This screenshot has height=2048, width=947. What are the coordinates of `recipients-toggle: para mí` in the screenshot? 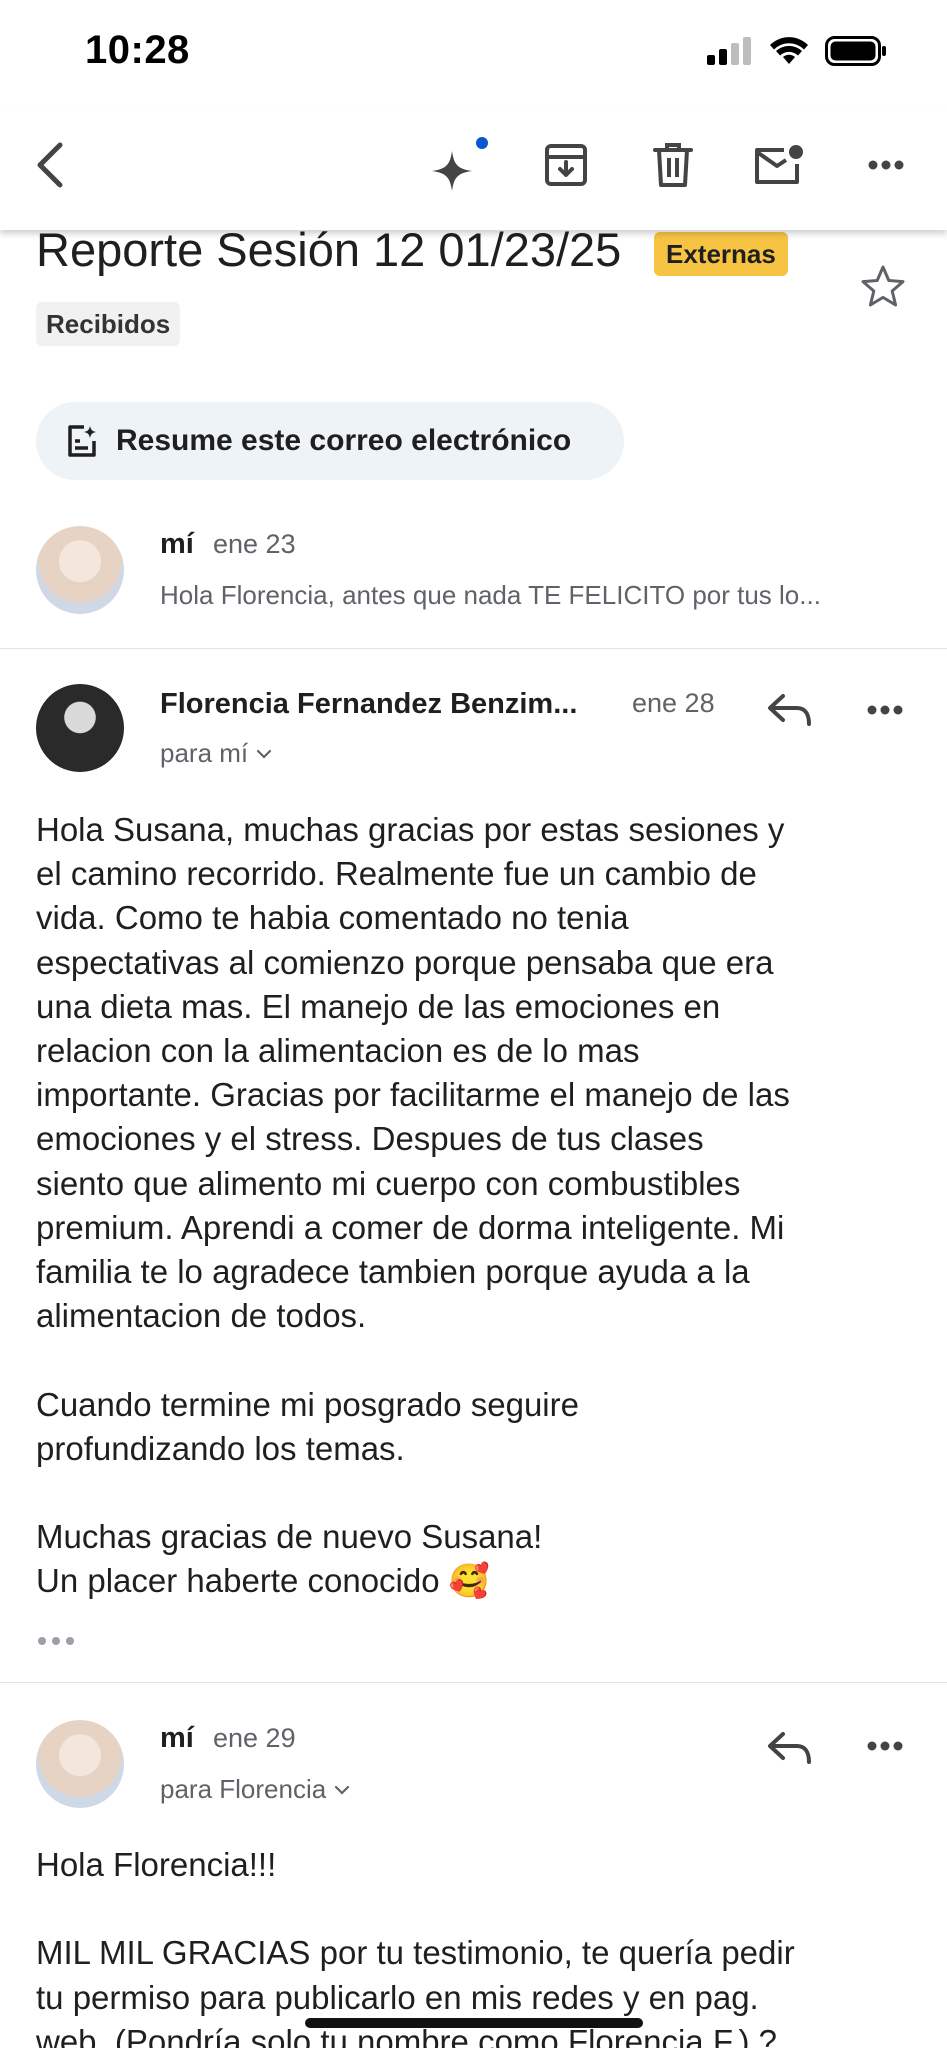 It's located at (216, 753).